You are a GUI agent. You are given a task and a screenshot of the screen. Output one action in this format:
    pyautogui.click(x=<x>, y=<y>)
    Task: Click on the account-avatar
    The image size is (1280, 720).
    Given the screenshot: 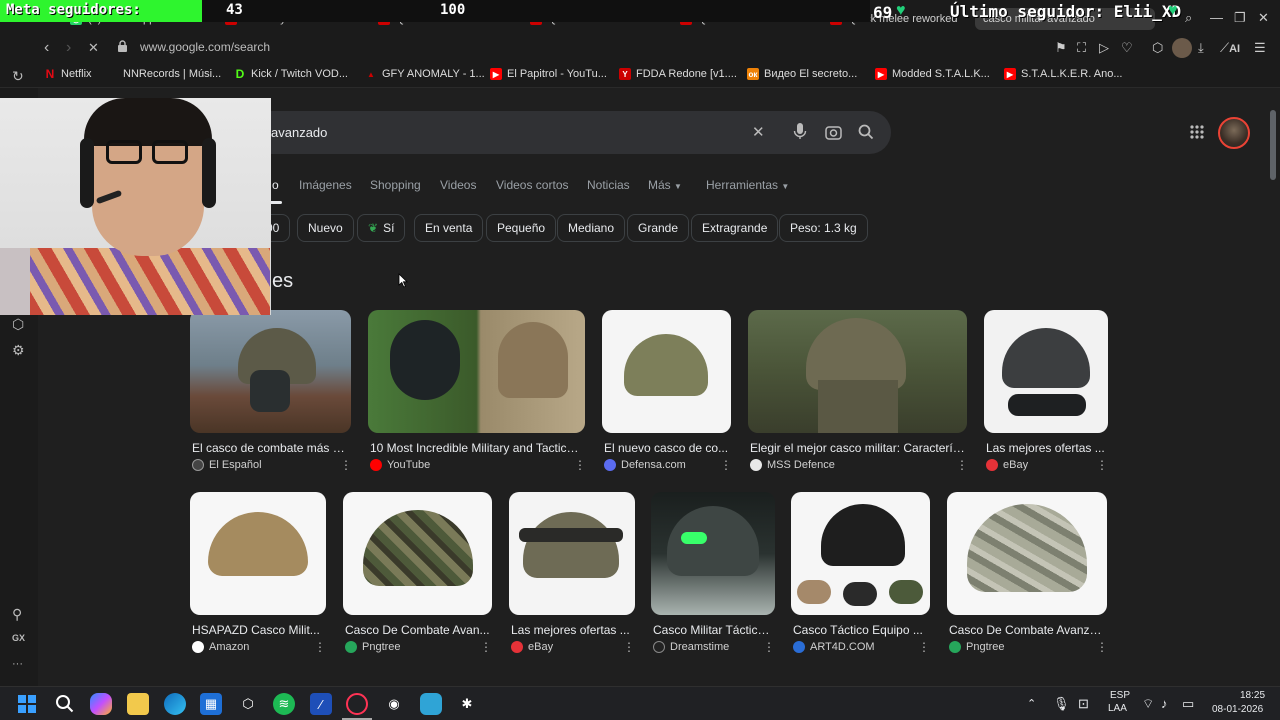 What is the action you would take?
    pyautogui.click(x=1234, y=133)
    